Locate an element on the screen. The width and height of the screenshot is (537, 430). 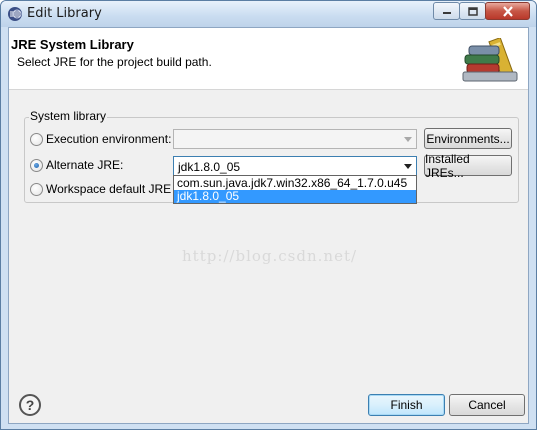
minimize-button is located at coordinates (446, 11).